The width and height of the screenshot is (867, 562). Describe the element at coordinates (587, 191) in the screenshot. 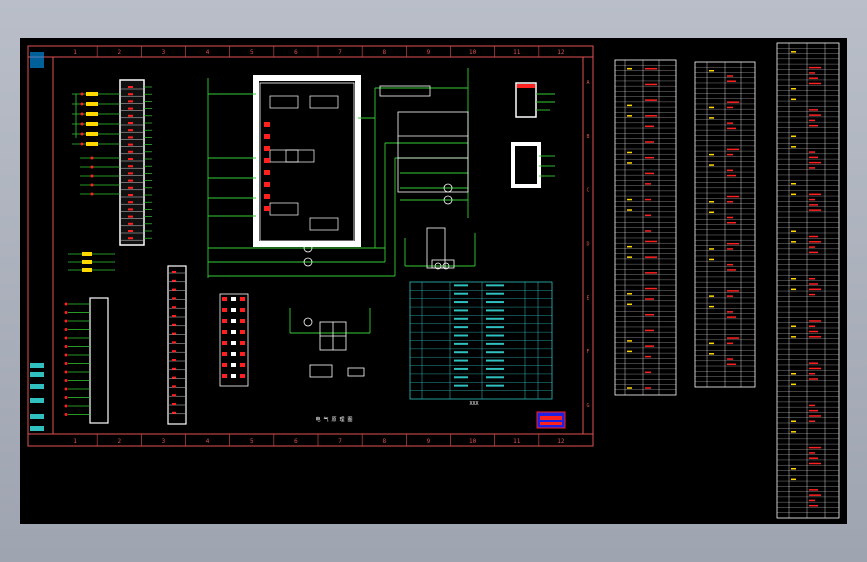

I see `grid-row-label: C` at that location.